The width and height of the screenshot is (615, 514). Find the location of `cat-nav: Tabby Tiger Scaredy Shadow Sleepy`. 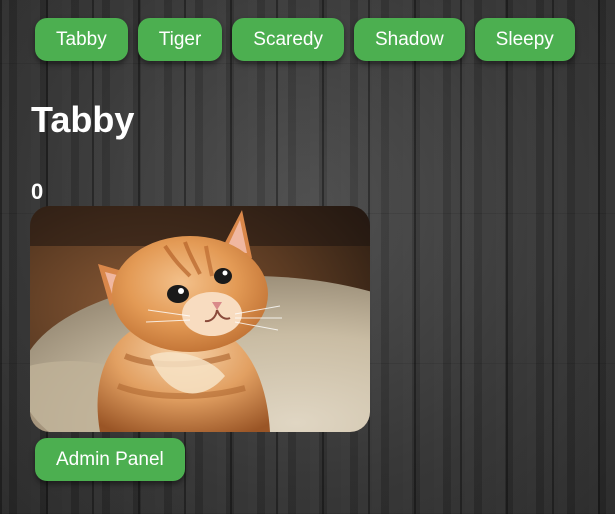

cat-nav: Tabby Tiger Scaredy Shadow Sleepy is located at coordinates (305, 39).